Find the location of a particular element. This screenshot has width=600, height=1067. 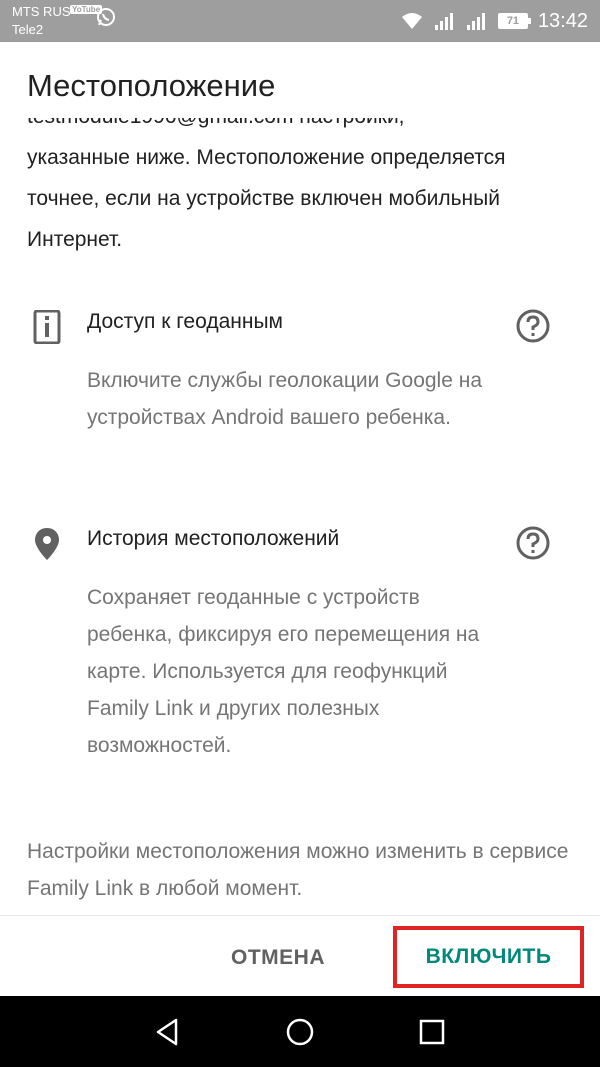

dialog-title: Местоположение is located at coordinates (151, 85).